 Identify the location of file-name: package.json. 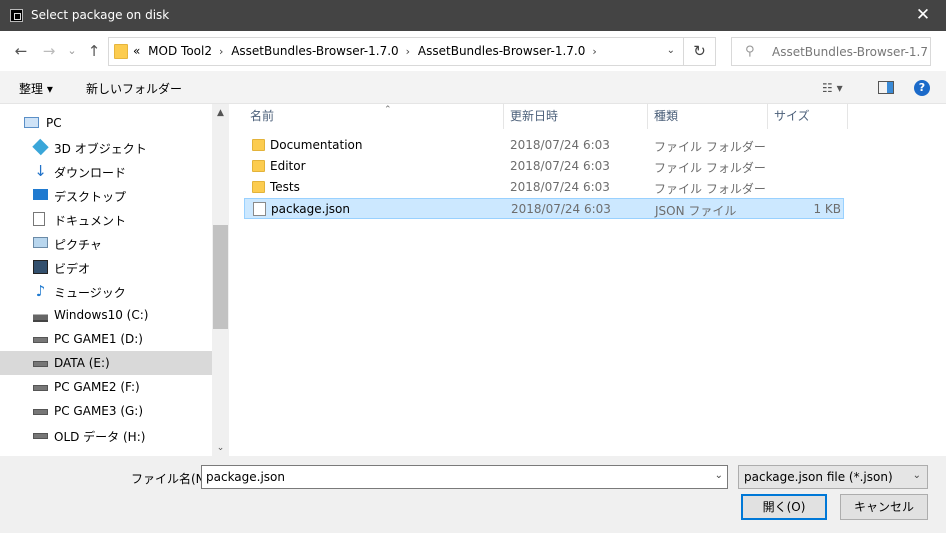
(311, 209).